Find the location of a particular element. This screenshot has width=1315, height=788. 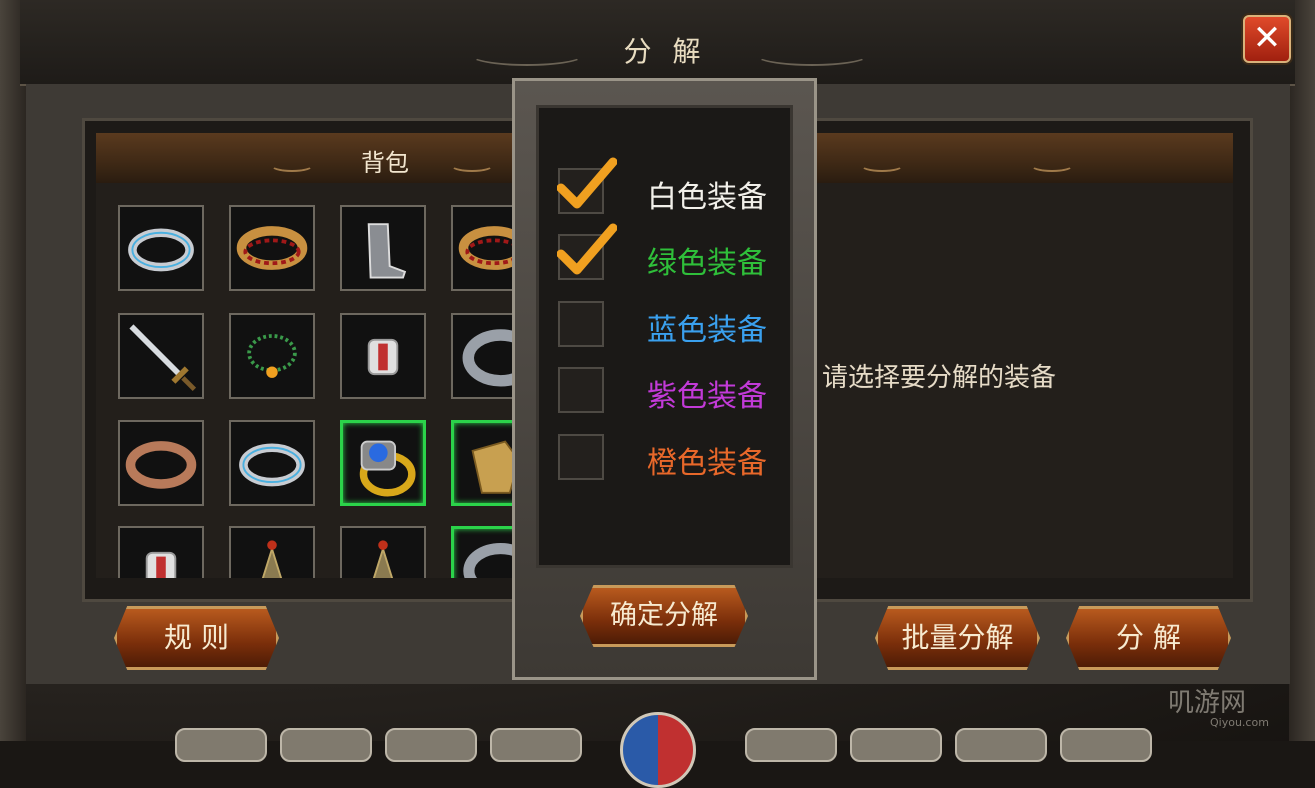

filter-option: 白色装备 is located at coordinates (664, 189).